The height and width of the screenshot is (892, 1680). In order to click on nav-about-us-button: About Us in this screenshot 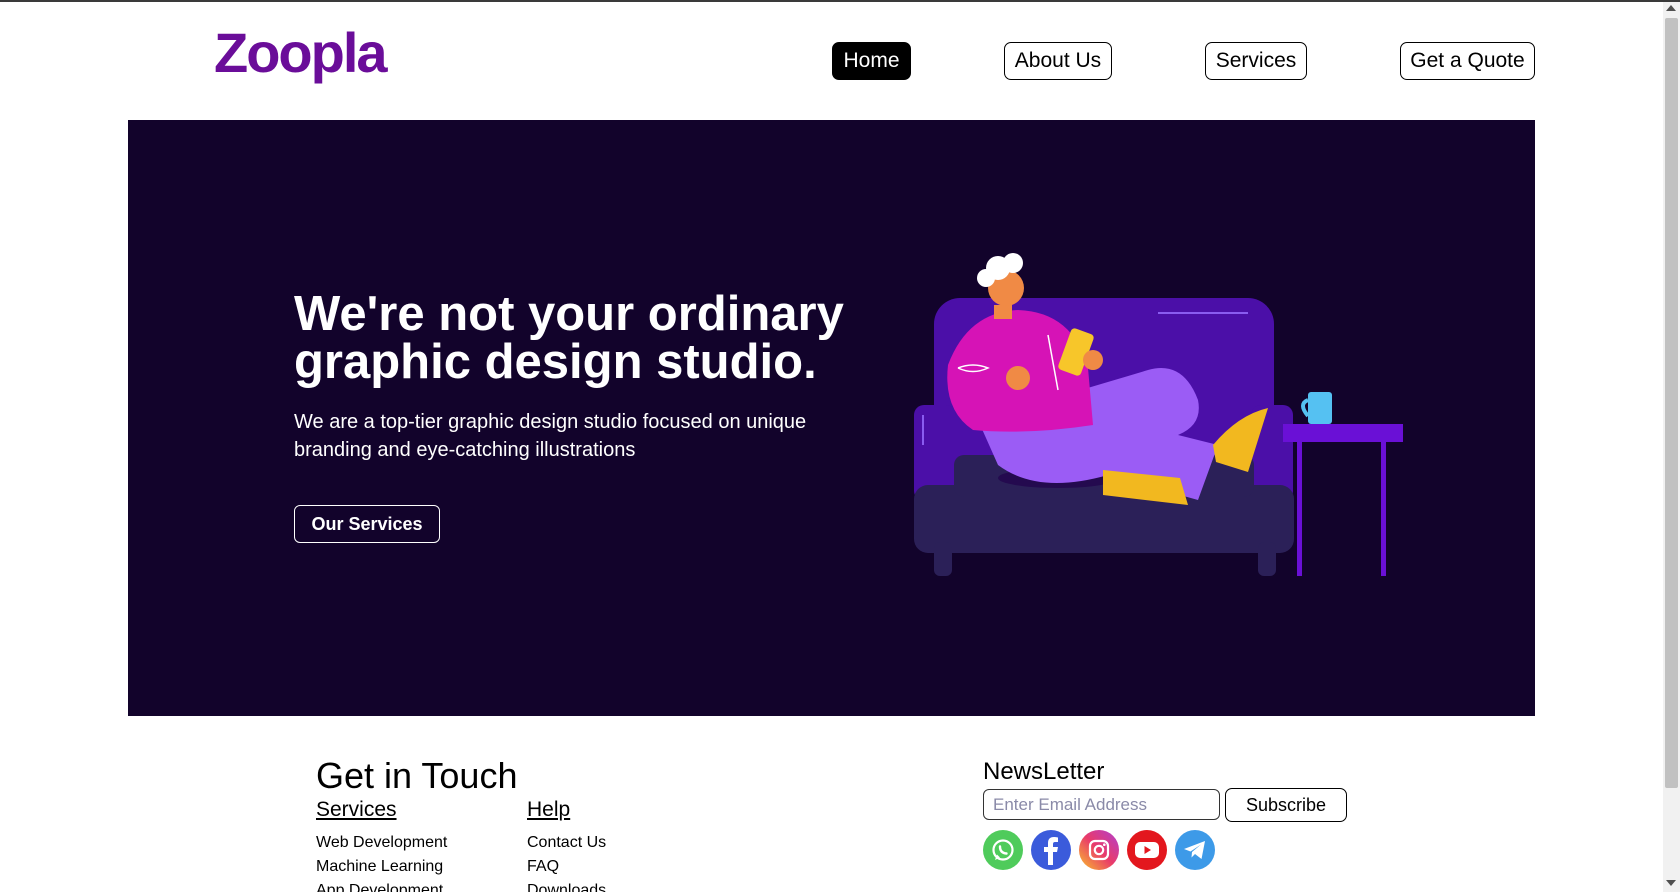, I will do `click(1058, 61)`.